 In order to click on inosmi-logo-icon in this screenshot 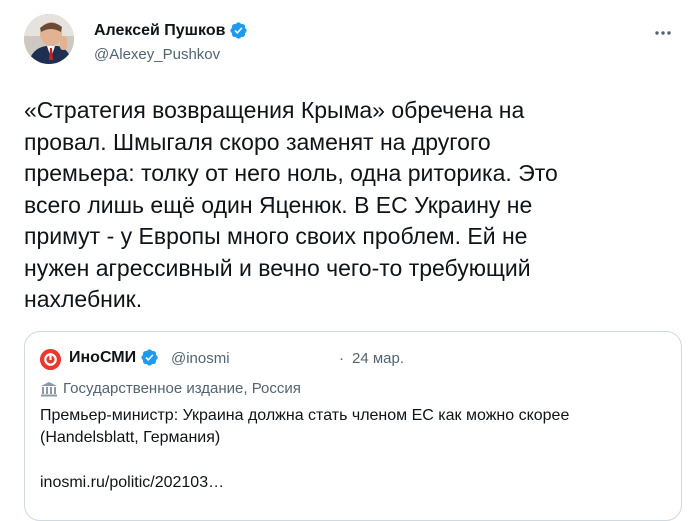, I will do `click(50, 359)`.